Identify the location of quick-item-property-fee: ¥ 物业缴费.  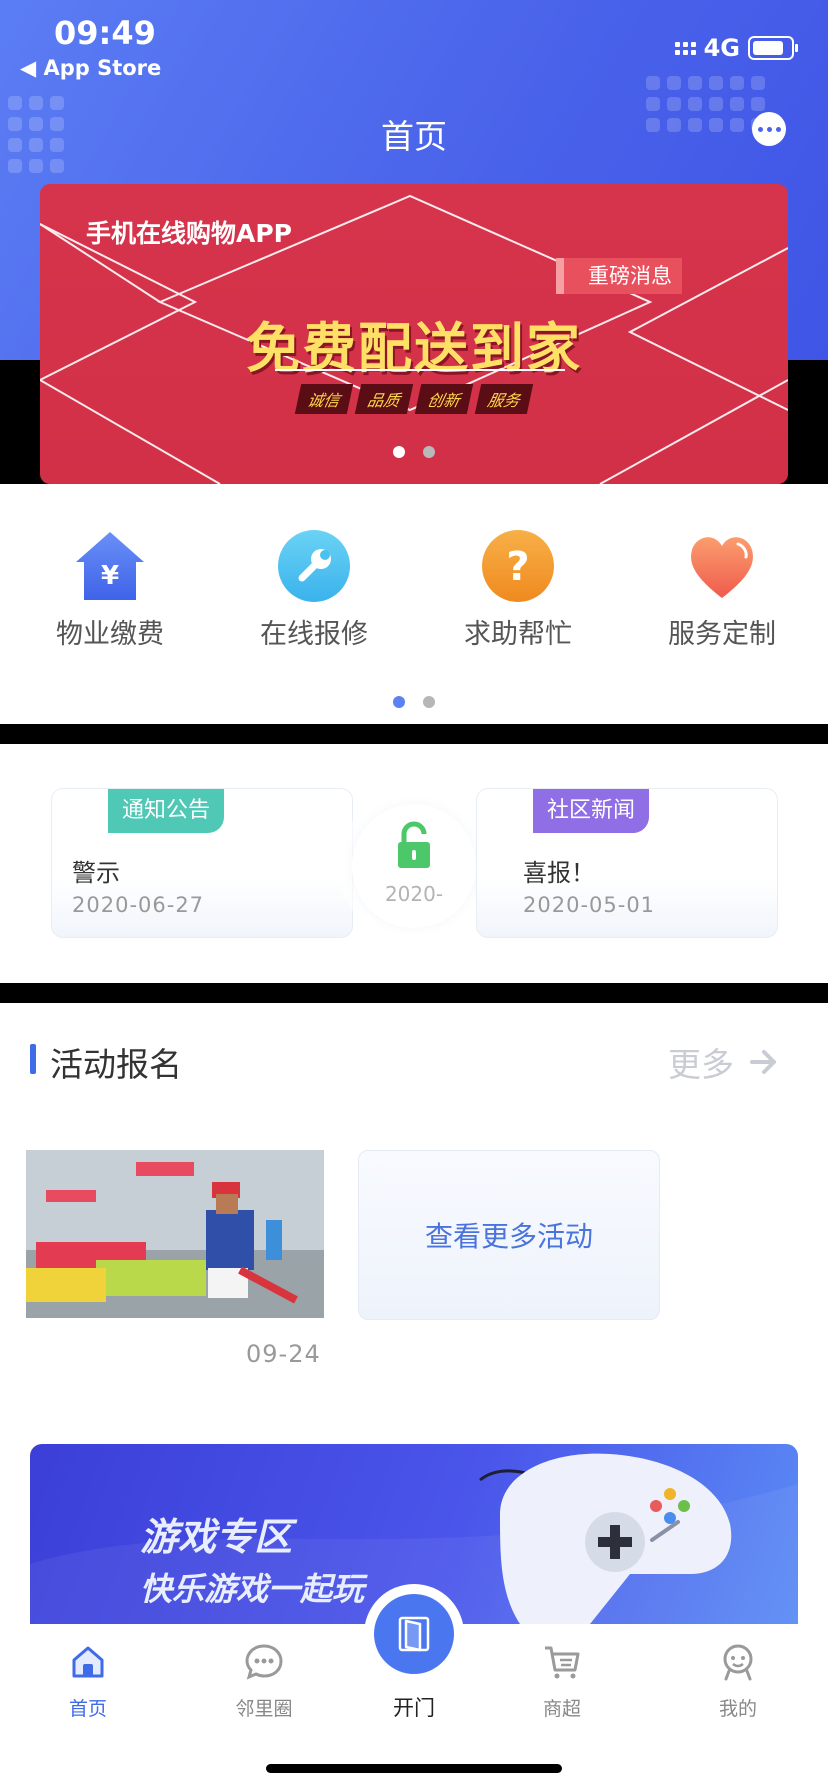
(110, 590).